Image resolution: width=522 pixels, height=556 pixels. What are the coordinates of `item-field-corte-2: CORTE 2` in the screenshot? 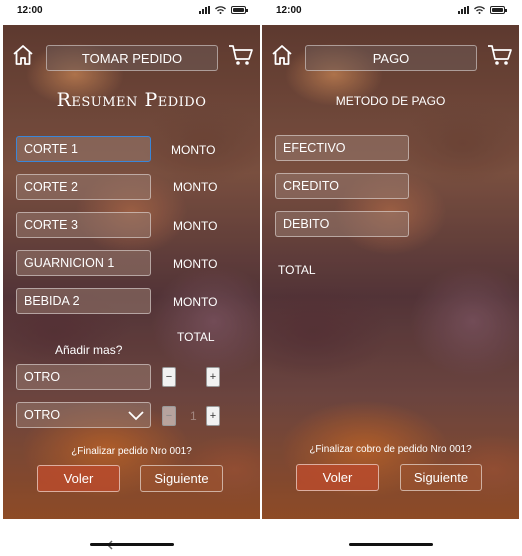 It's located at (83, 187).